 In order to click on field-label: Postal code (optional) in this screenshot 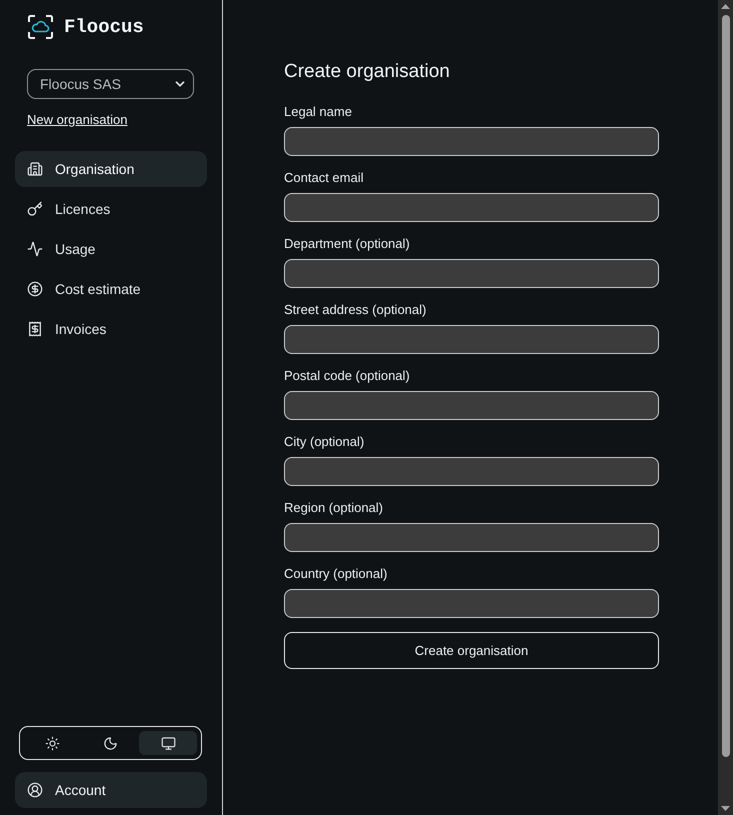, I will do `click(347, 376)`.